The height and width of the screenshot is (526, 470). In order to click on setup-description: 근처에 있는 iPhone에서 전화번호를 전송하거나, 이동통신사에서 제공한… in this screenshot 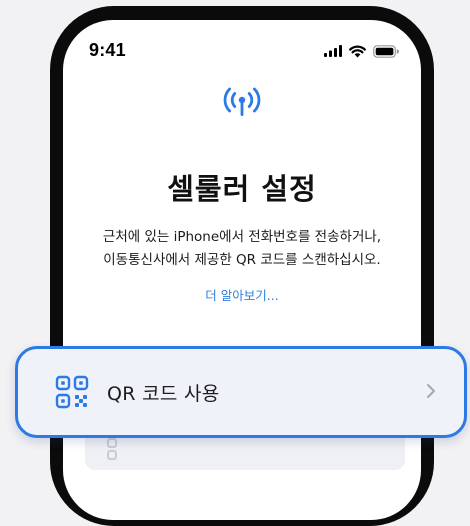, I will do `click(242, 249)`.